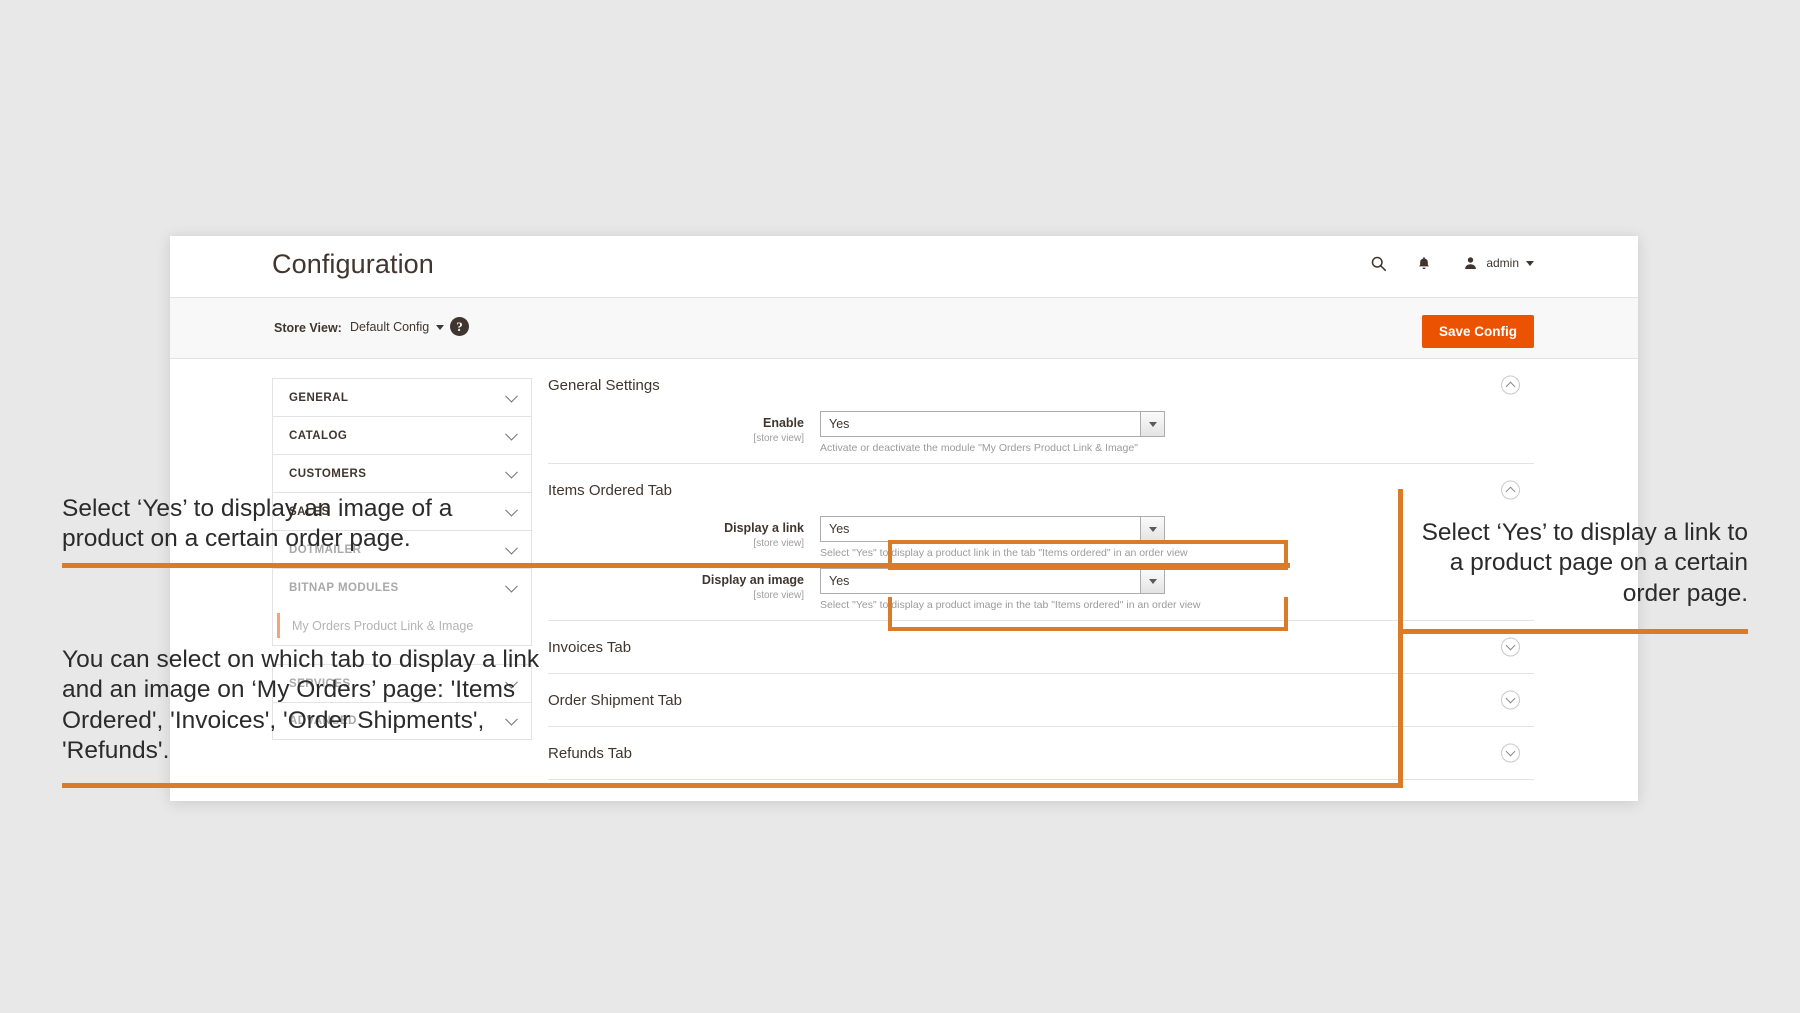  What do you see at coordinates (904, 266) in the screenshot?
I see `page-header: Configuration admin` at bounding box center [904, 266].